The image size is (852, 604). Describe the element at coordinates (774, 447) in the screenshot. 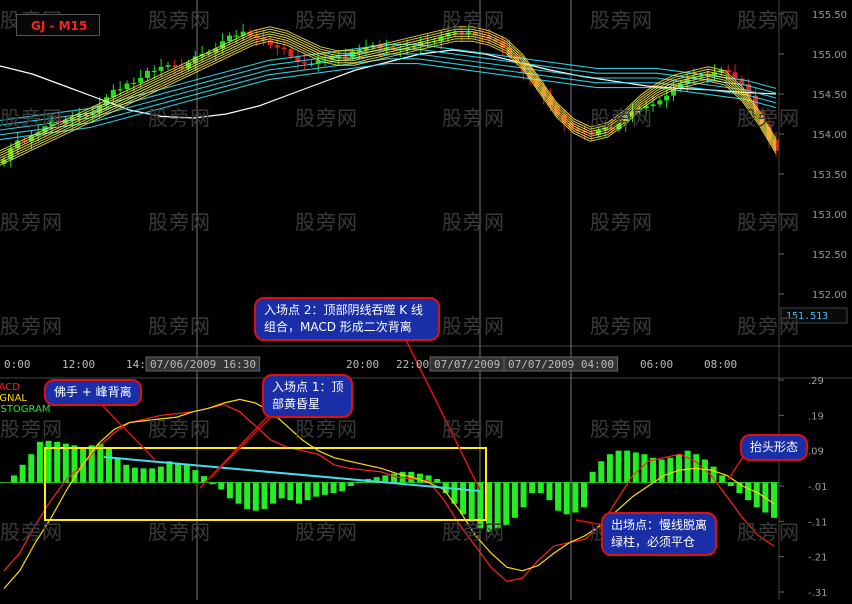

I see `callout-raise-text: 抬头形态` at that location.